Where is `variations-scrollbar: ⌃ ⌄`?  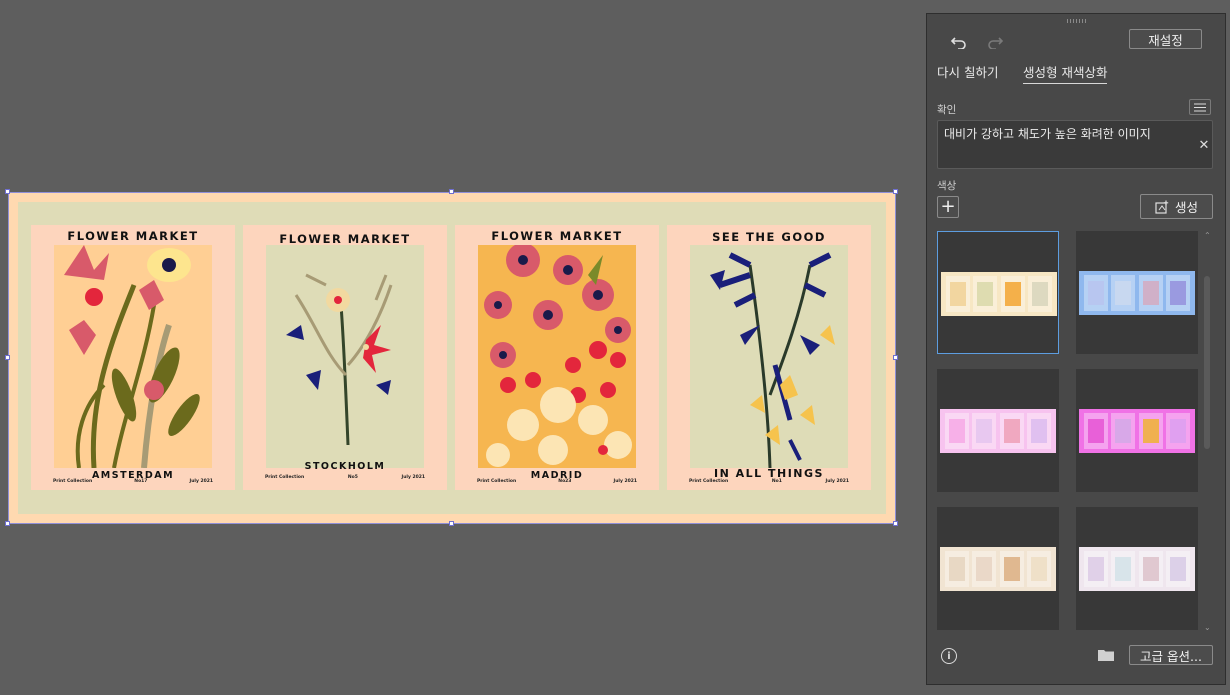
variations-scrollbar: ⌃ ⌄ is located at coordinates (1207, 433).